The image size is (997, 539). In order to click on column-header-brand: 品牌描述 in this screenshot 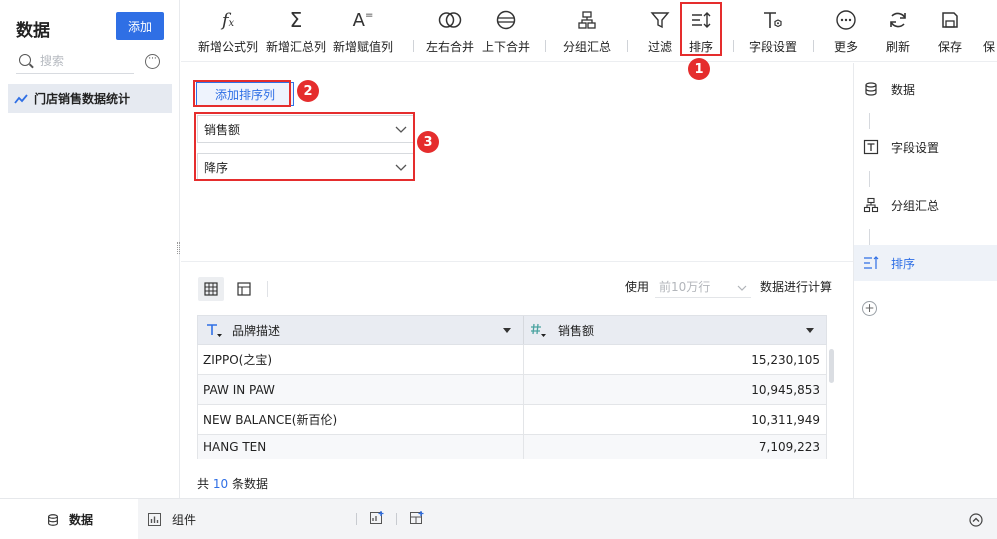, I will do `click(361, 330)`.